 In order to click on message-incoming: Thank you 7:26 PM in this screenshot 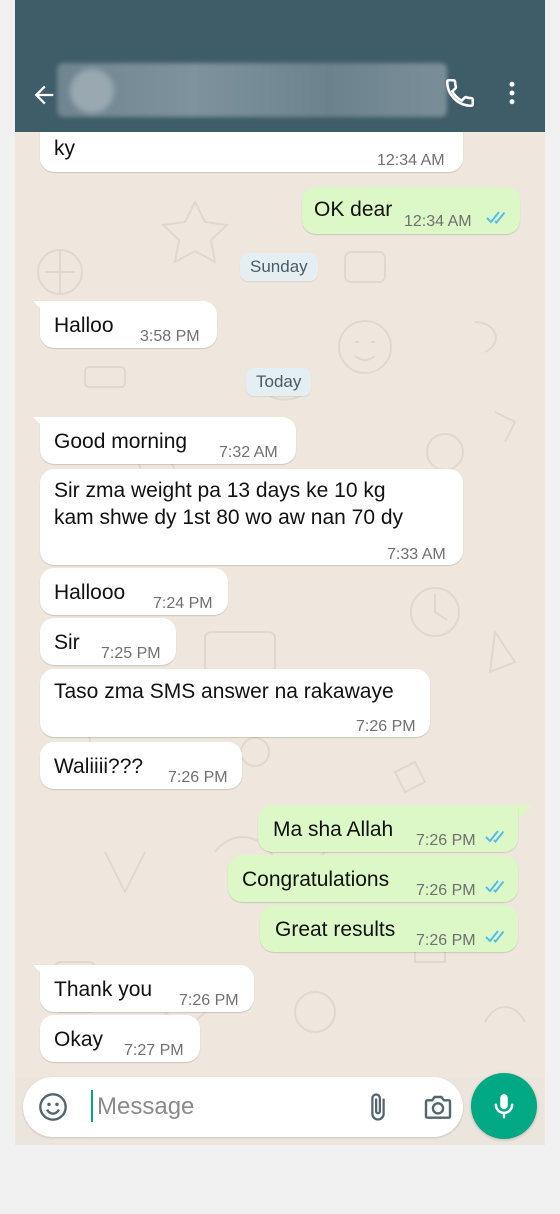, I will do `click(147, 988)`.